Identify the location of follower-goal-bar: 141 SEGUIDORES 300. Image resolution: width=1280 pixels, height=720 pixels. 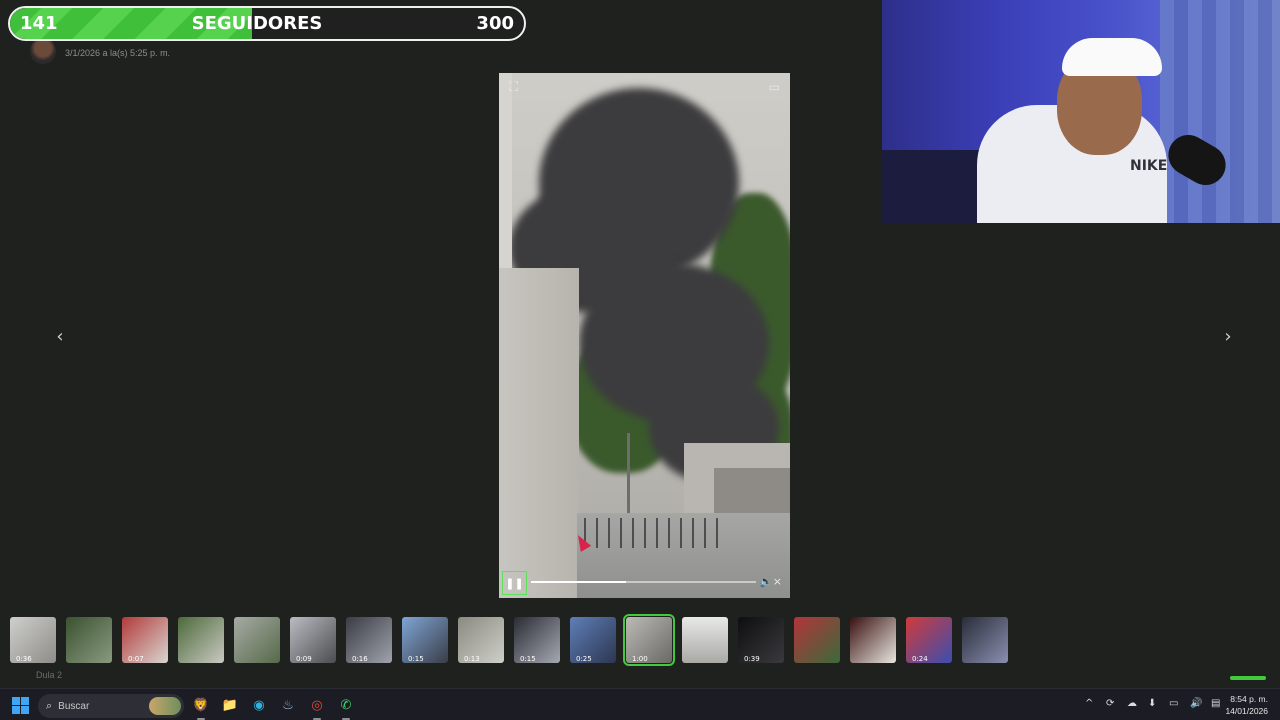
(267, 23).